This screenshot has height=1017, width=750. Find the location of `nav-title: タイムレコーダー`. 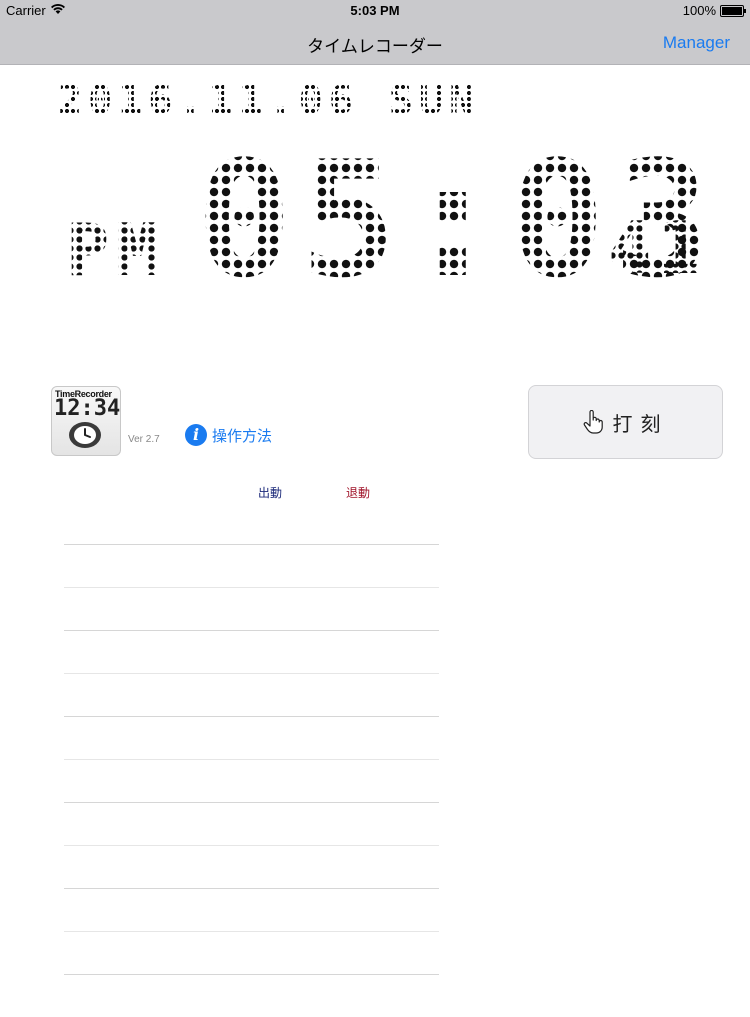

nav-title: タイムレコーダー is located at coordinates (375, 46).